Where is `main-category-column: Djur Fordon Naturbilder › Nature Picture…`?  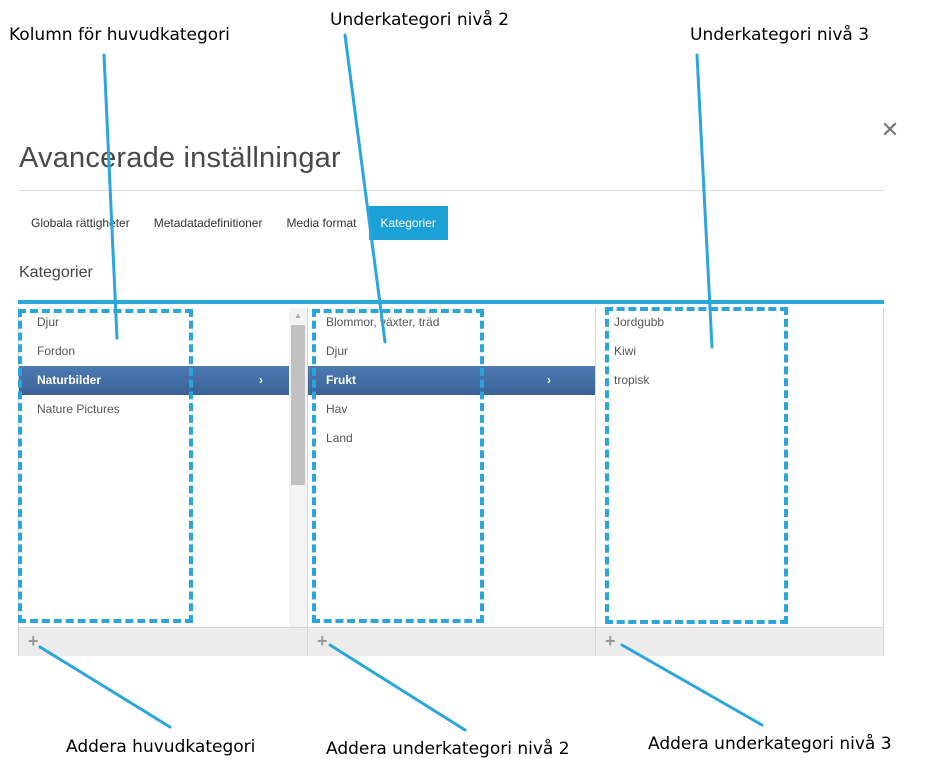
main-category-column: Djur Fordon Naturbilder › Nature Picture… is located at coordinates (163, 482).